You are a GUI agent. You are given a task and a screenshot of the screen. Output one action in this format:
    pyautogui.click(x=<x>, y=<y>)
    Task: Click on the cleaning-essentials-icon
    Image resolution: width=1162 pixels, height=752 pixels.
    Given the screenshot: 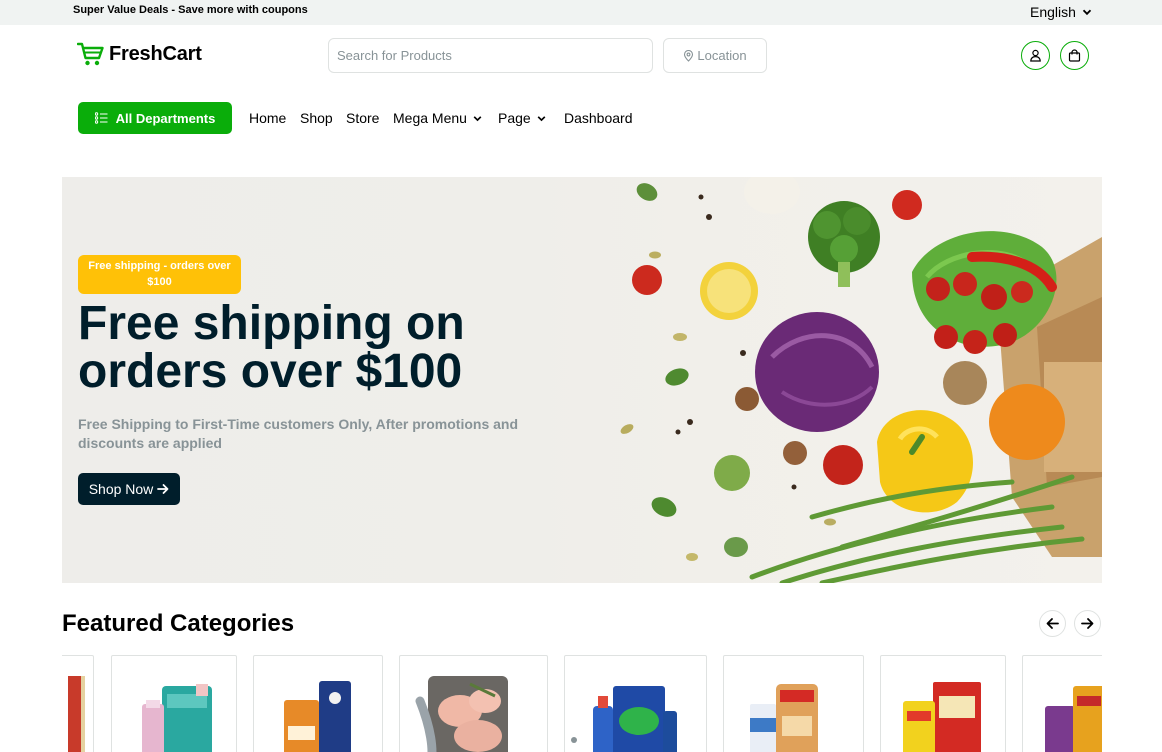 What is the action you would take?
    pyautogui.click(x=635, y=719)
    